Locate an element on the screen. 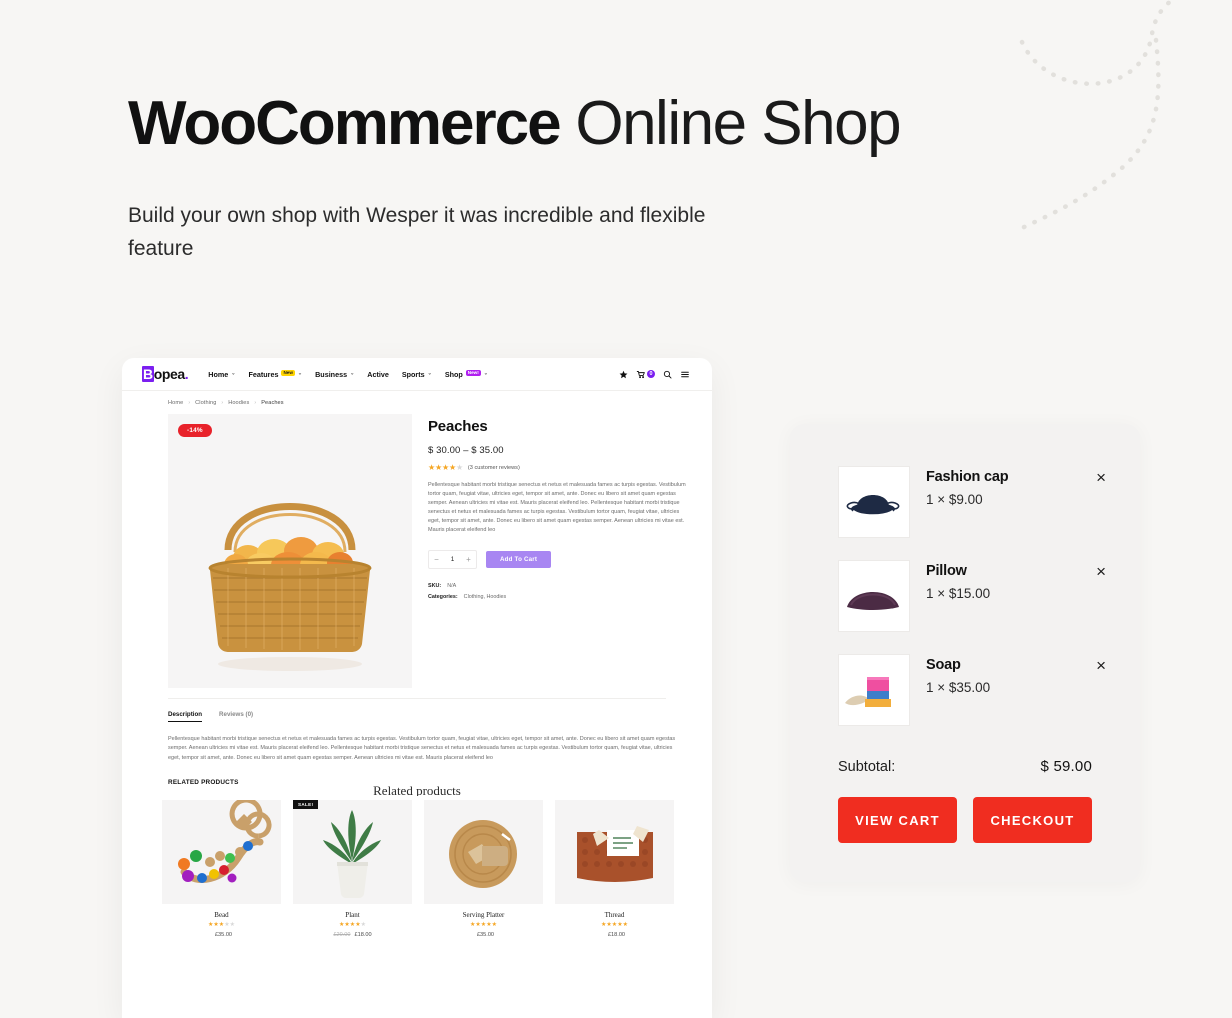 The image size is (1232, 1018). nav-item-active: Active is located at coordinates (378, 374).